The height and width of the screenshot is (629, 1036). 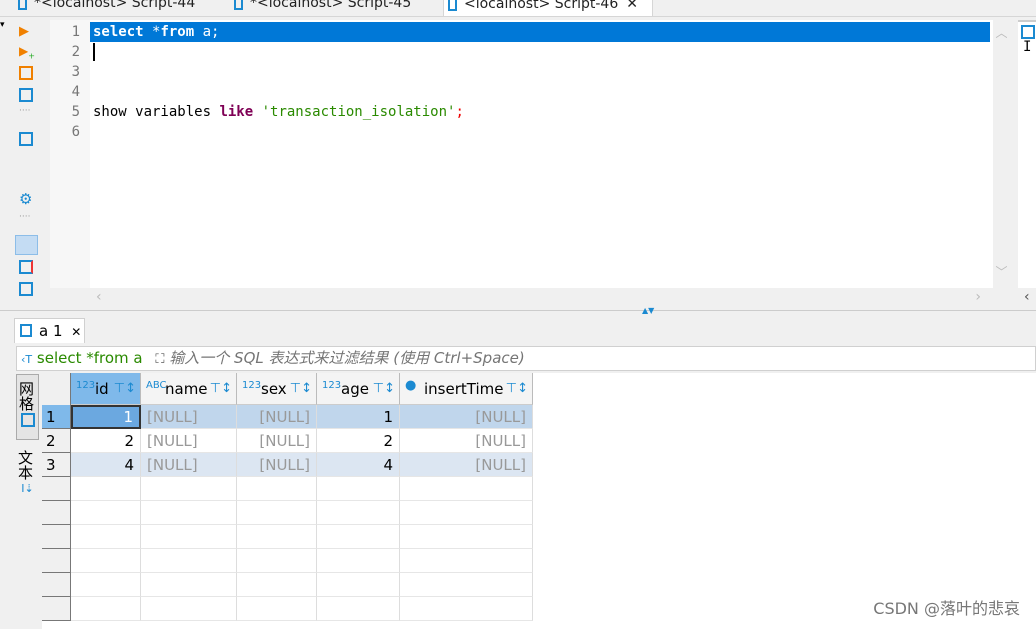 I want to click on dropdown-icon: ▾, so click(x=4, y=25).